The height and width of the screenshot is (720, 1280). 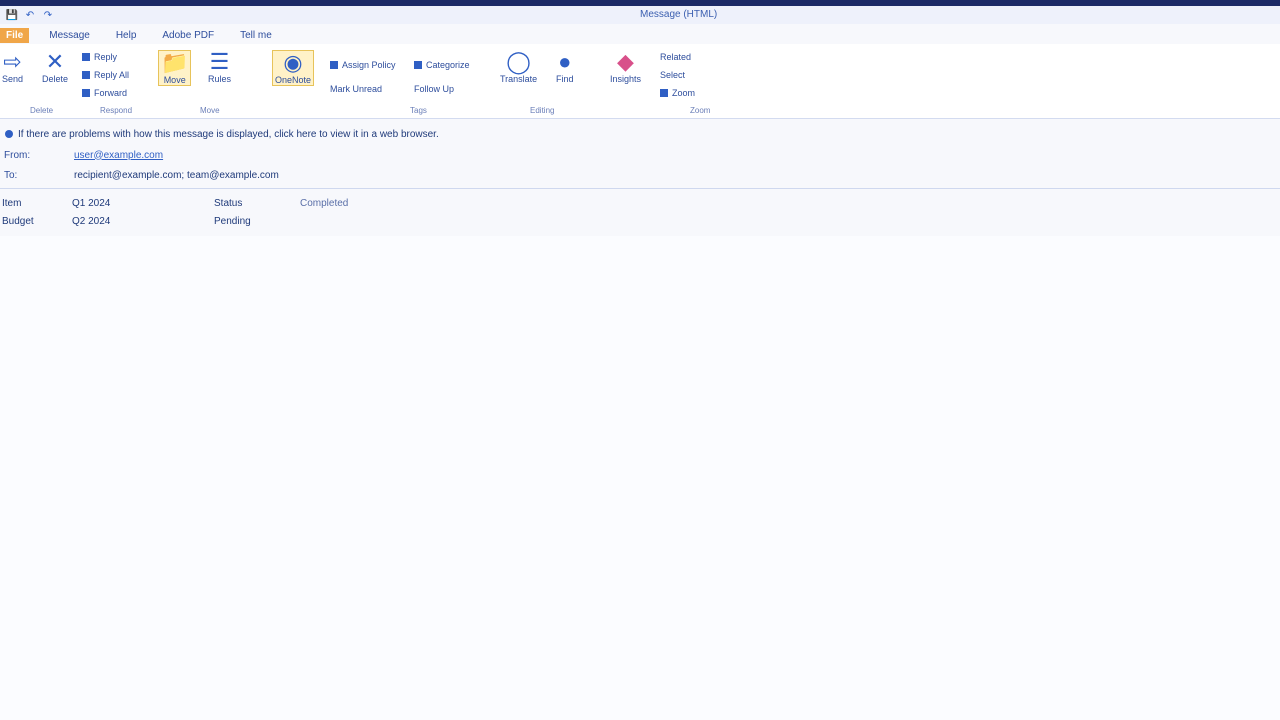 I want to click on zoom-icon, so click(x=664, y=93).